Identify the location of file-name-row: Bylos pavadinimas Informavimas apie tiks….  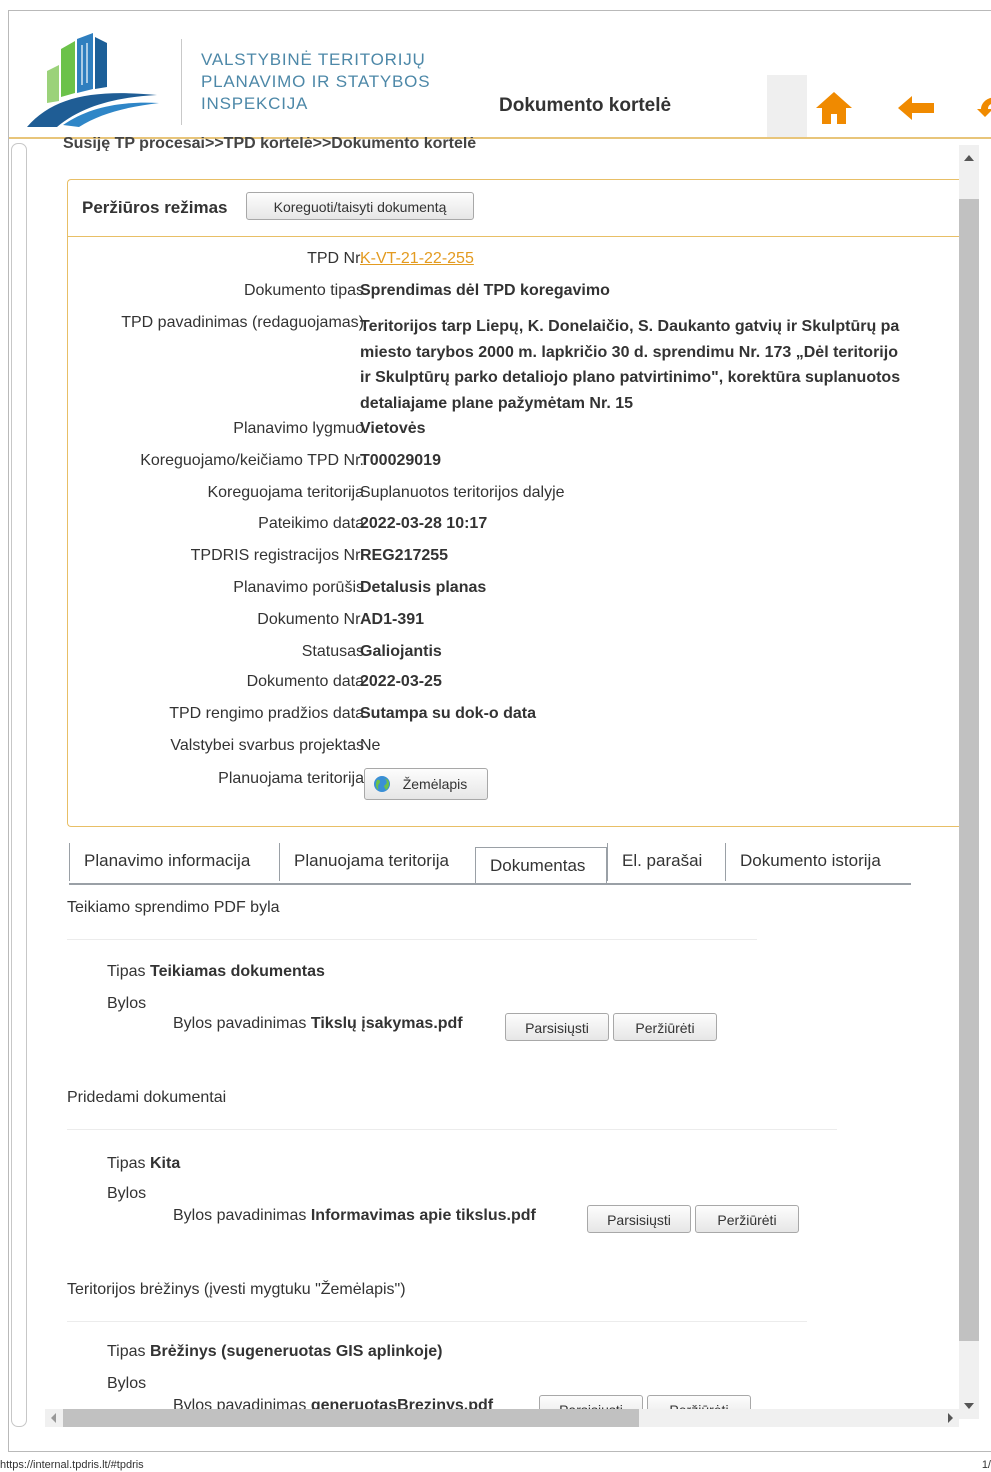
(354, 1216).